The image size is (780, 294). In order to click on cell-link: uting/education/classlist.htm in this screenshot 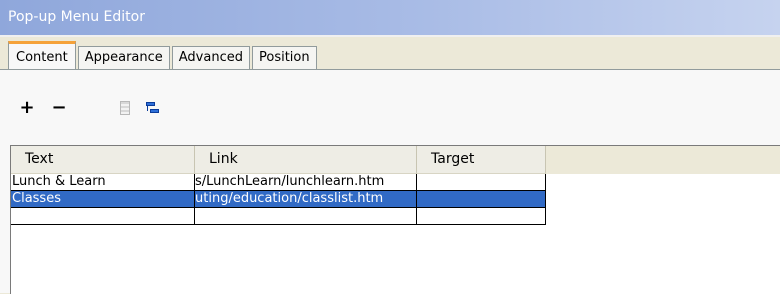, I will do `click(306, 199)`.